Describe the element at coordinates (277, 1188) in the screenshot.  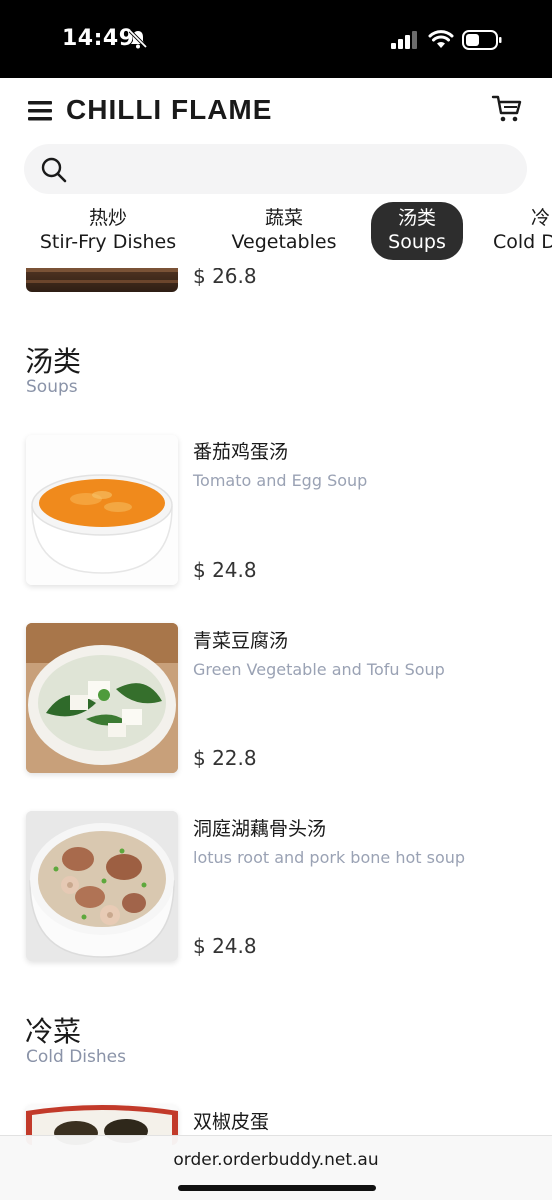
I see `home-indicator` at that location.